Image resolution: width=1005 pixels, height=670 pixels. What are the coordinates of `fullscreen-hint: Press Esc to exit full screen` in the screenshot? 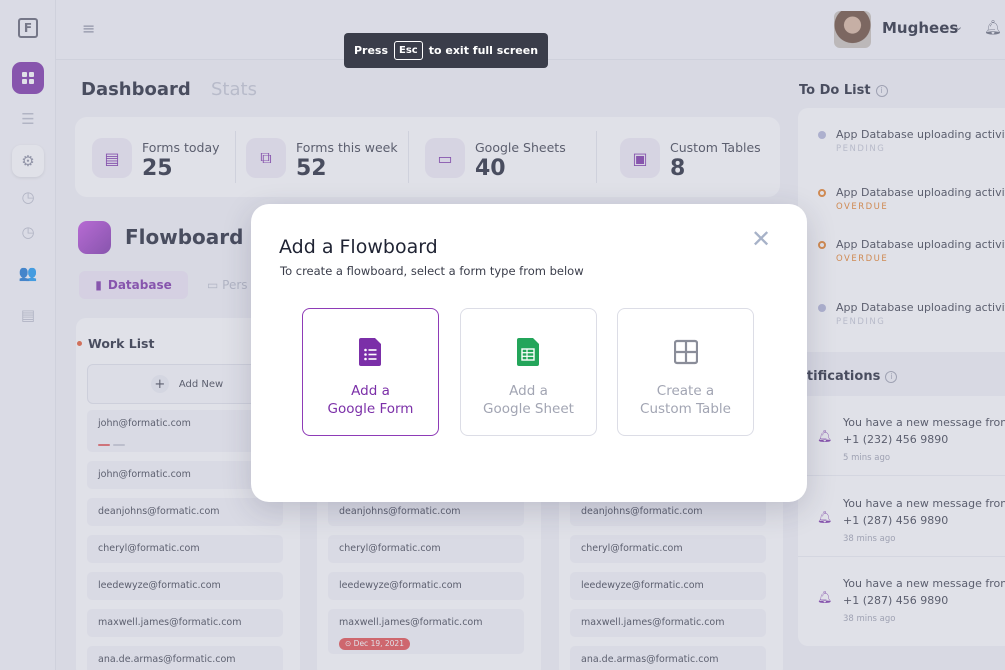 It's located at (446, 50).